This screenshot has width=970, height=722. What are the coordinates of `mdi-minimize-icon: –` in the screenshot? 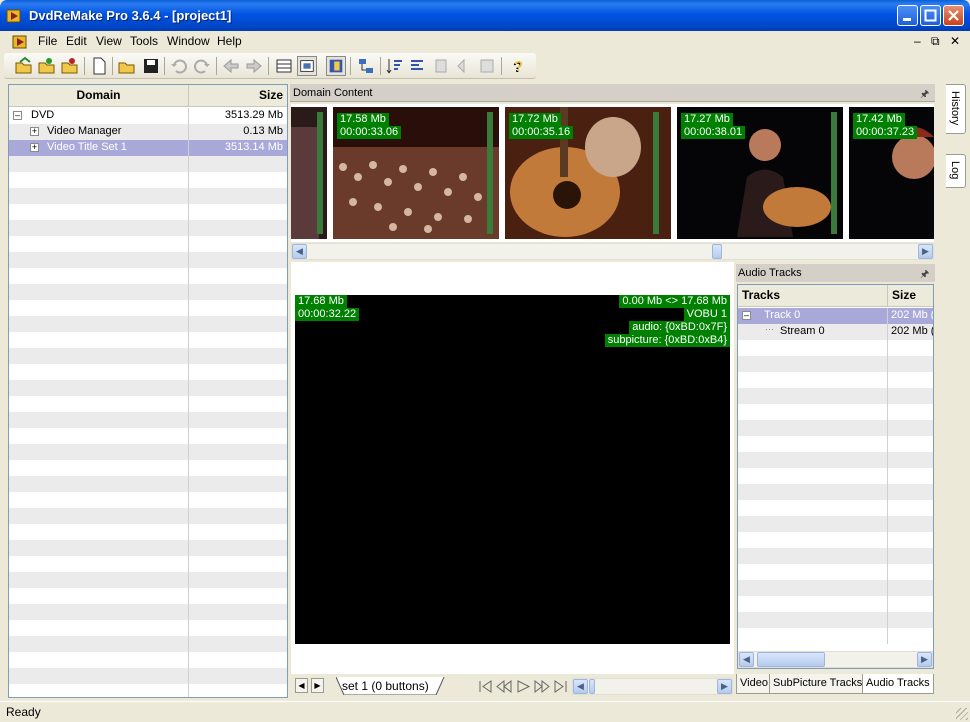 It's located at (917, 41).